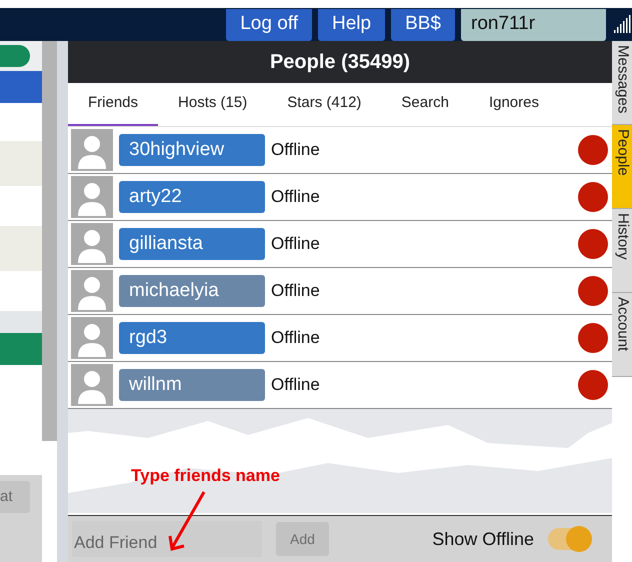 The image size is (632, 562). Describe the element at coordinates (15, 56) in the screenshot. I see `status-pill` at that location.